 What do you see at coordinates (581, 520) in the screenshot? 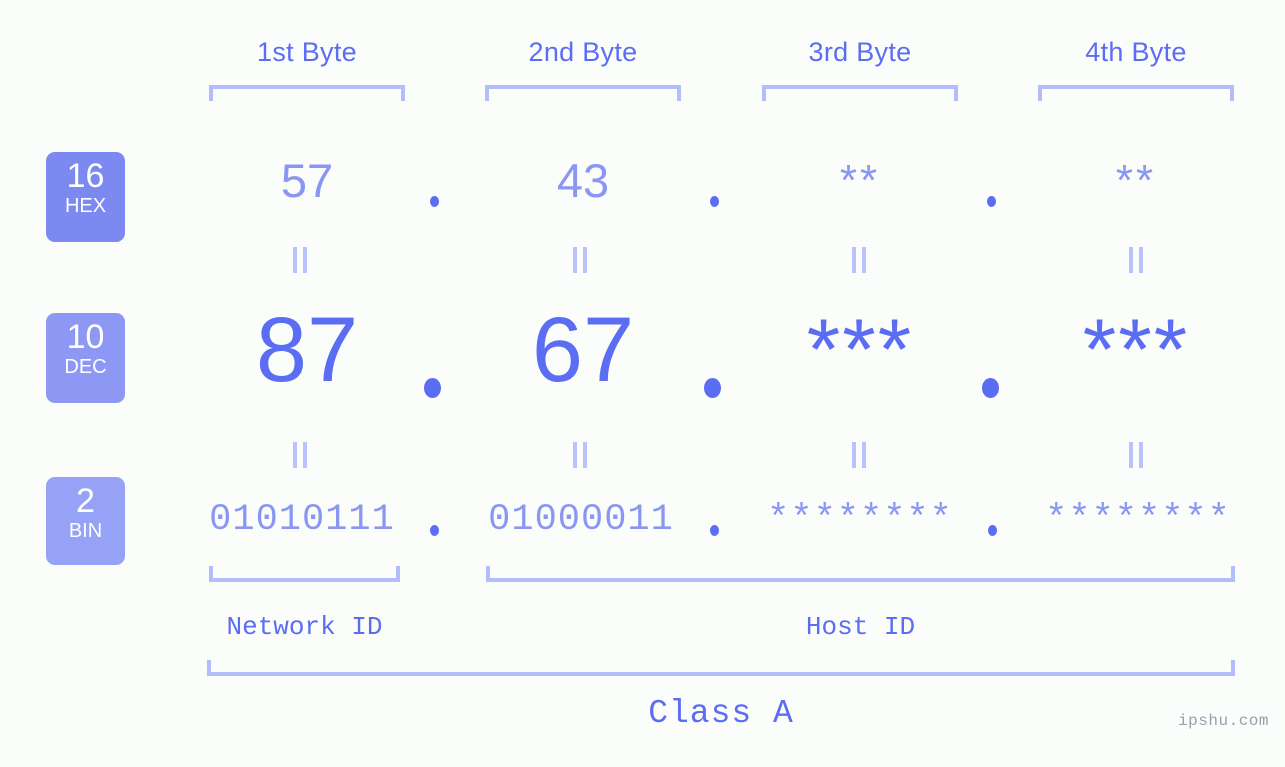
I see `bin-byte-2: 01000011` at bounding box center [581, 520].